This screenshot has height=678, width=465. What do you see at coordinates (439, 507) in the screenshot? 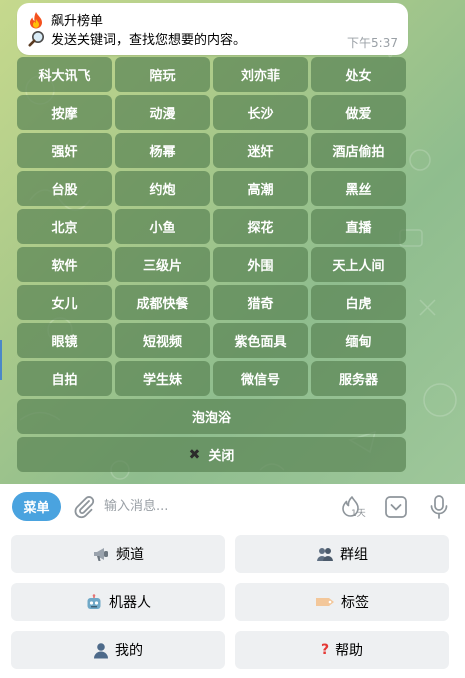
I see `microphone-icon` at bounding box center [439, 507].